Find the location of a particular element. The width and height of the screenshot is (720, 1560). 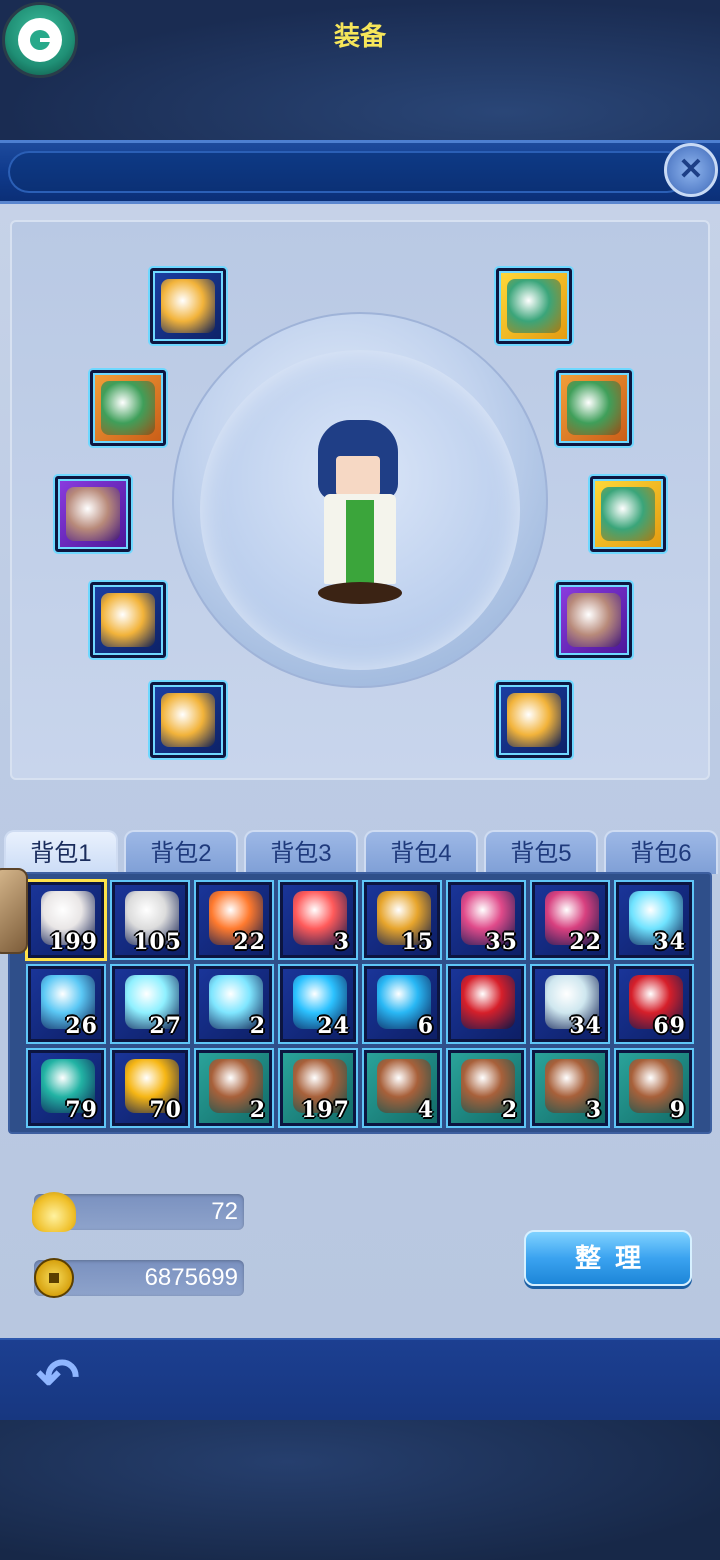

helmet-crown-icon is located at coordinates (188, 306).